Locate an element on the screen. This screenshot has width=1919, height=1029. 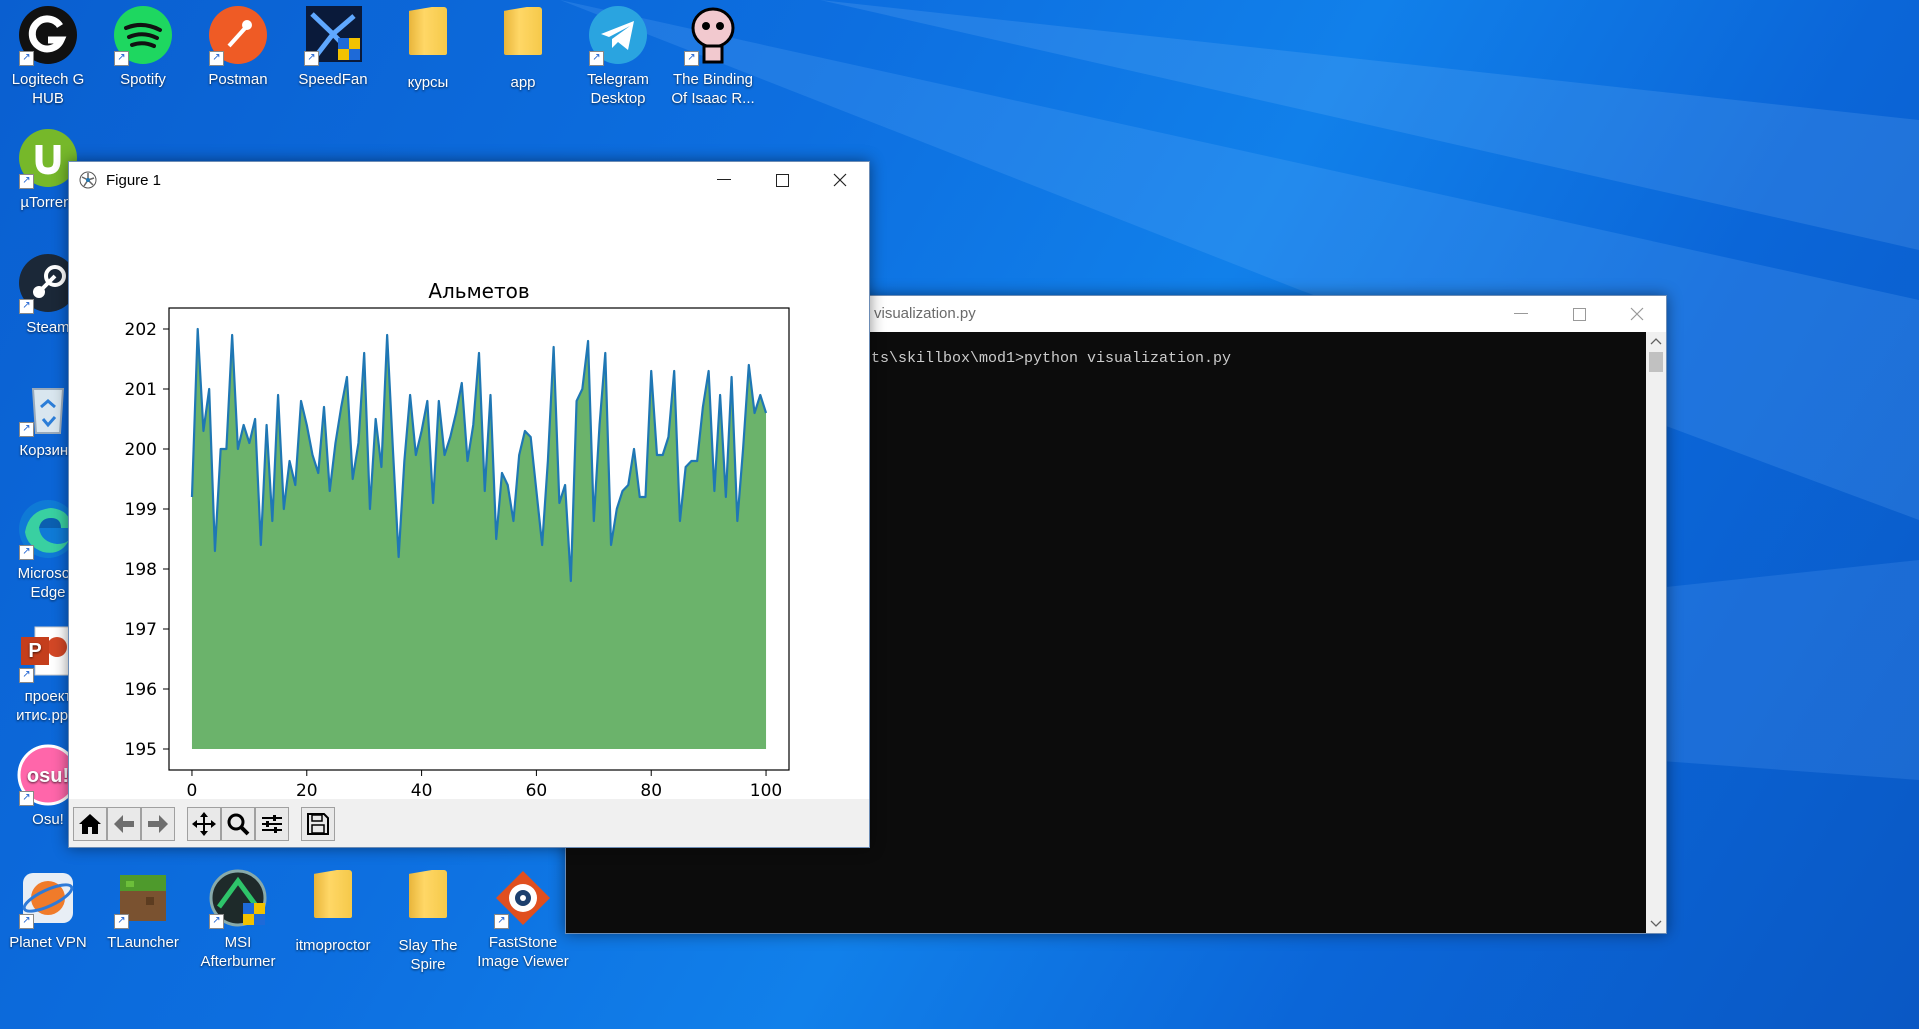
matplotlib-toolbar is located at coordinates (469, 823).